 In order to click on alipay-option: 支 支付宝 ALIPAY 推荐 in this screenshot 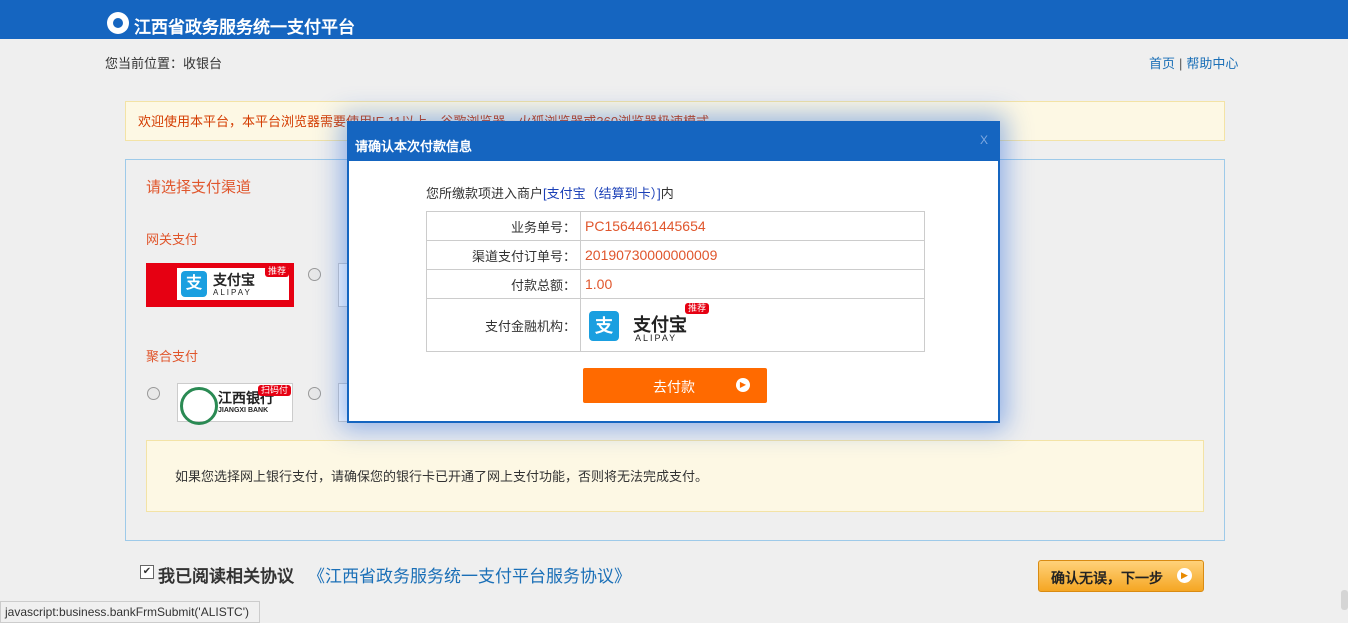, I will do `click(220, 285)`.